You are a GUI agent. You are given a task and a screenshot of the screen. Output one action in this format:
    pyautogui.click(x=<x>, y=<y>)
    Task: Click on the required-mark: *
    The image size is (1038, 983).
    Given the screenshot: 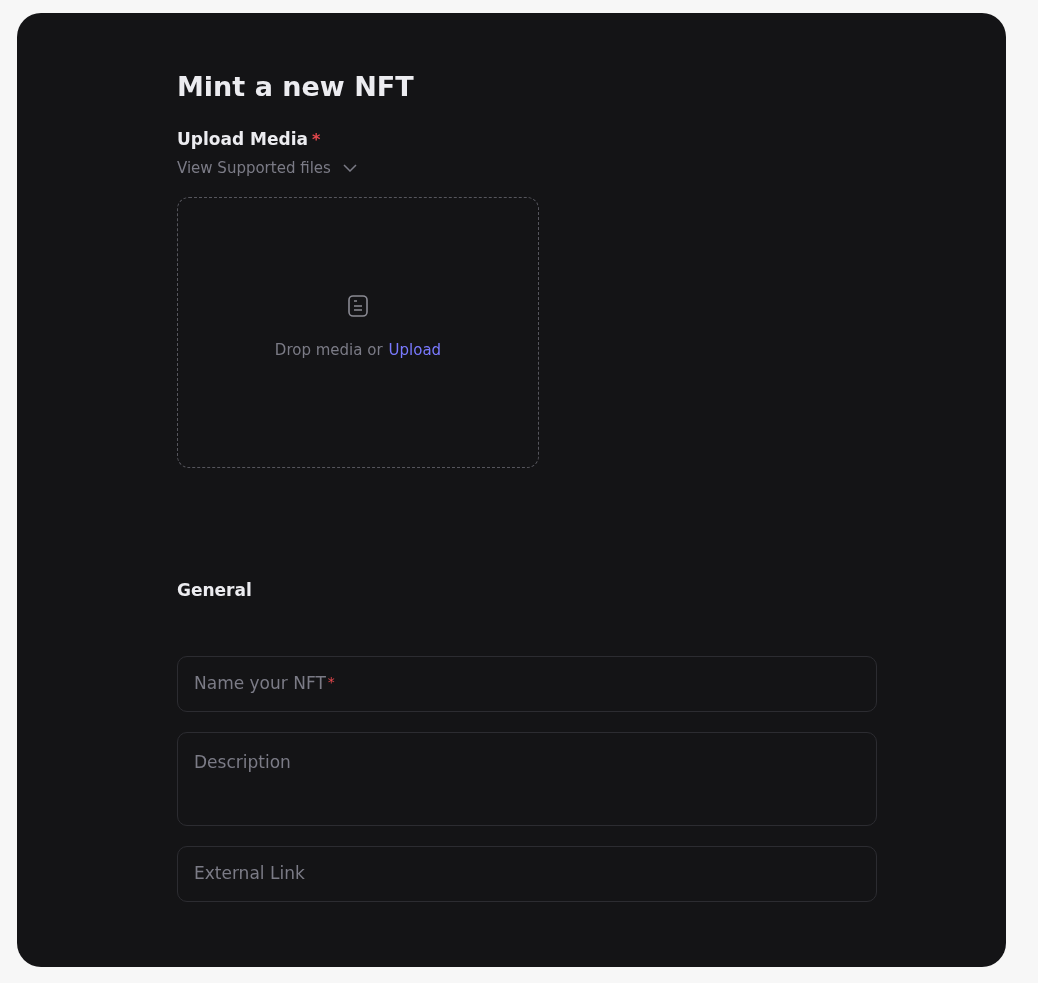 What is the action you would take?
    pyautogui.click(x=316, y=139)
    